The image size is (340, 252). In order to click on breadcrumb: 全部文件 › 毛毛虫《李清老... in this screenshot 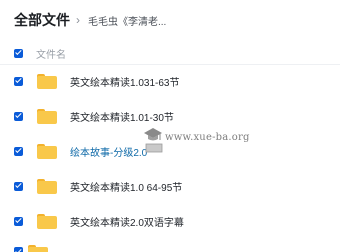, I will do `click(90, 20)`.